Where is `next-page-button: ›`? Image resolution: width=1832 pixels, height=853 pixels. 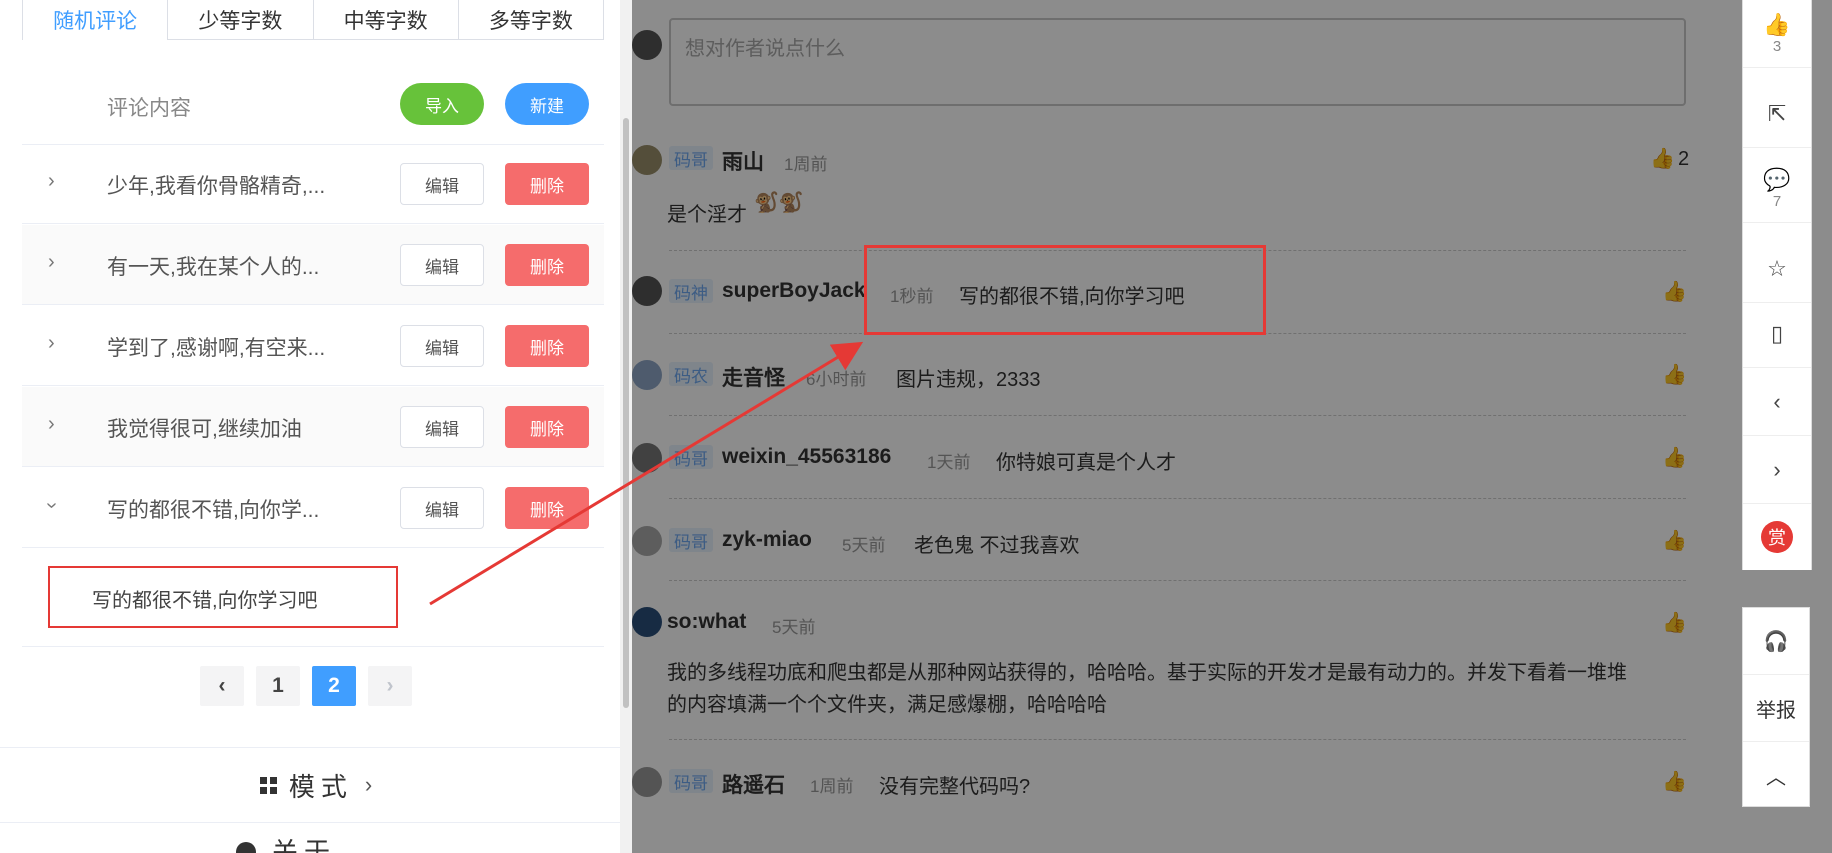
next-page-button: › is located at coordinates (390, 686).